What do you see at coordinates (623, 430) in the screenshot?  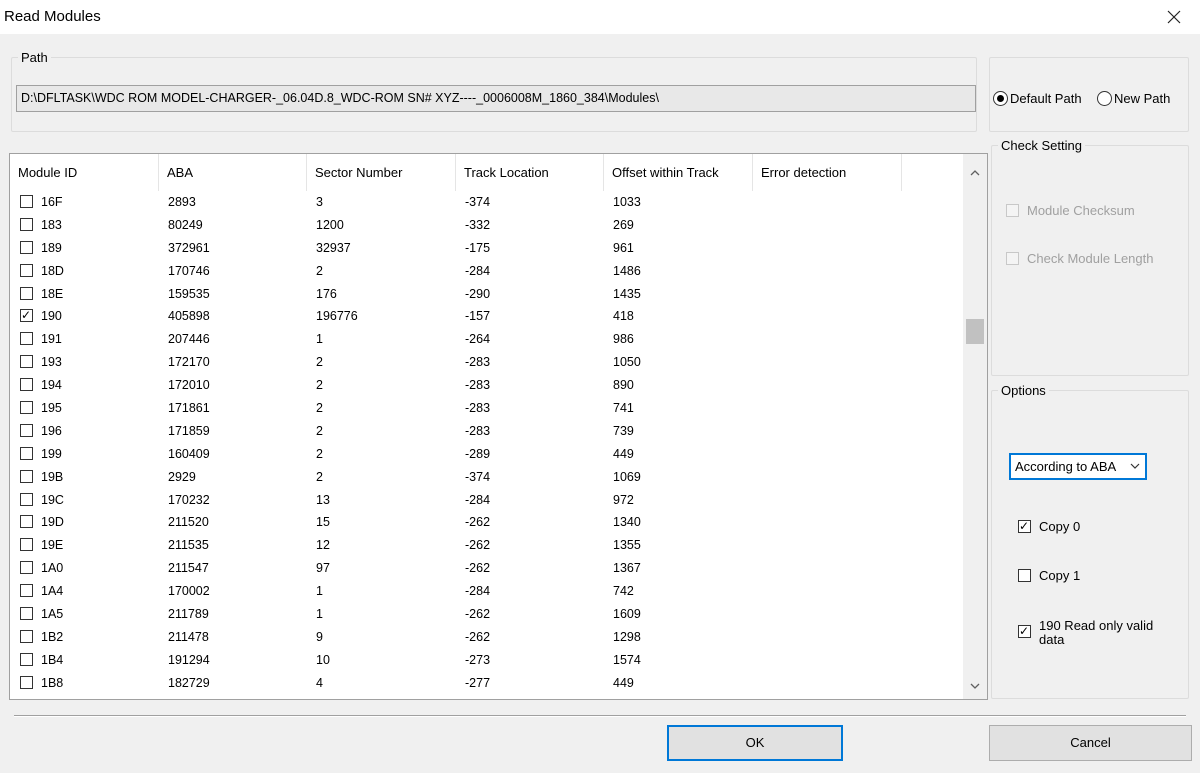 I see `cell-offset: 739` at bounding box center [623, 430].